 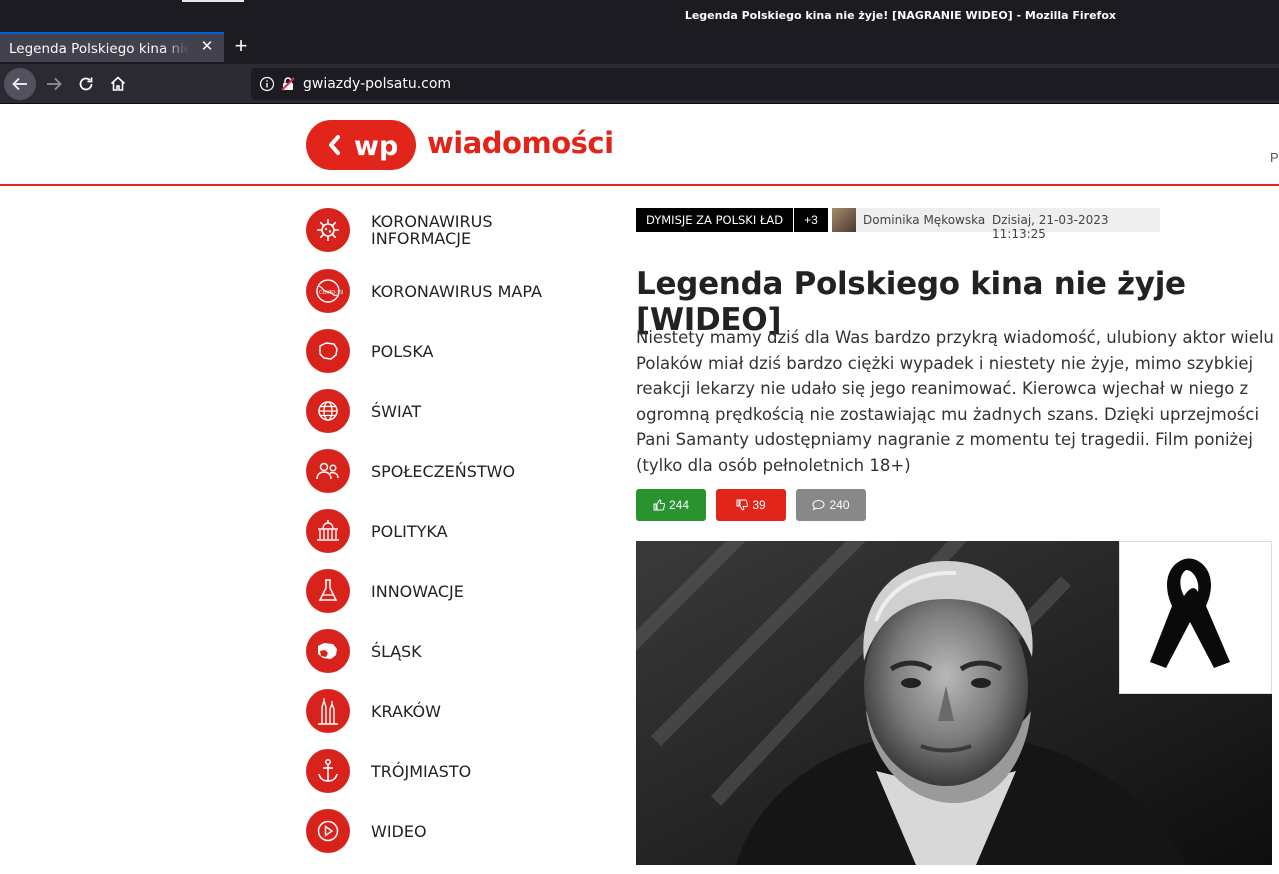 What do you see at coordinates (456, 532) in the screenshot?
I see `sidebar-item-polityka: POLITYKA` at bounding box center [456, 532].